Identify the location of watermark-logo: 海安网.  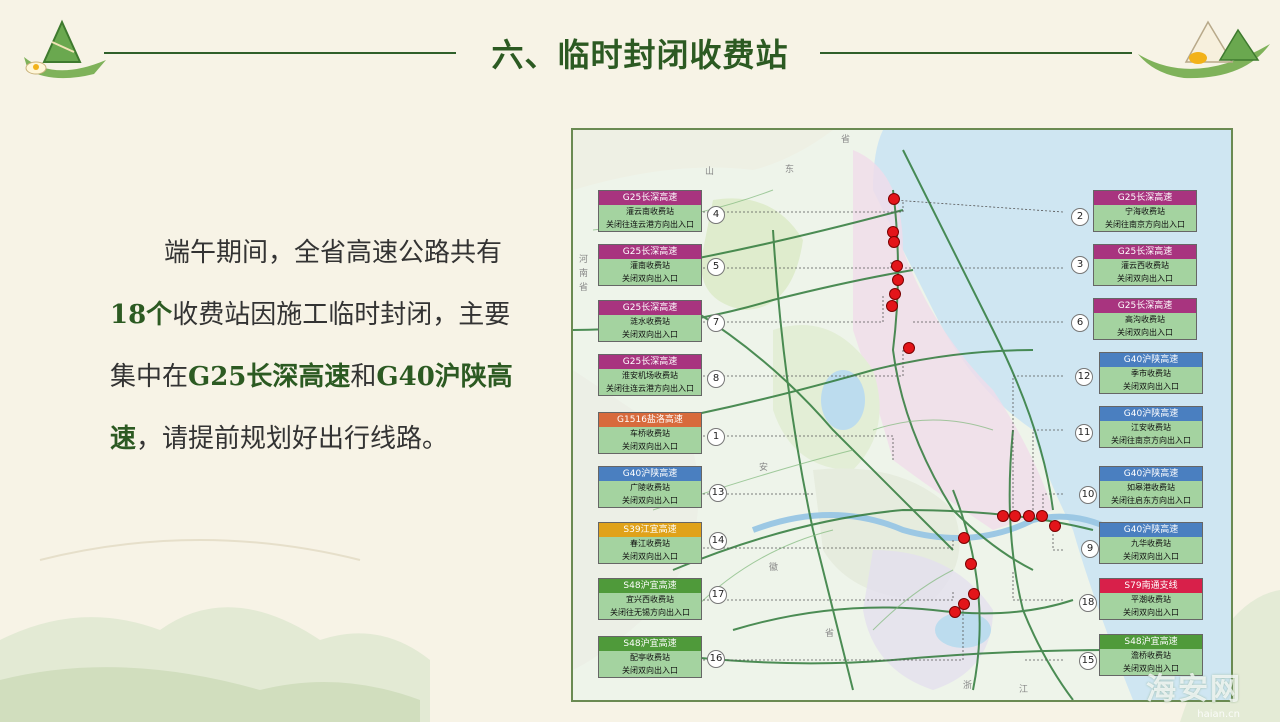
(1194, 689).